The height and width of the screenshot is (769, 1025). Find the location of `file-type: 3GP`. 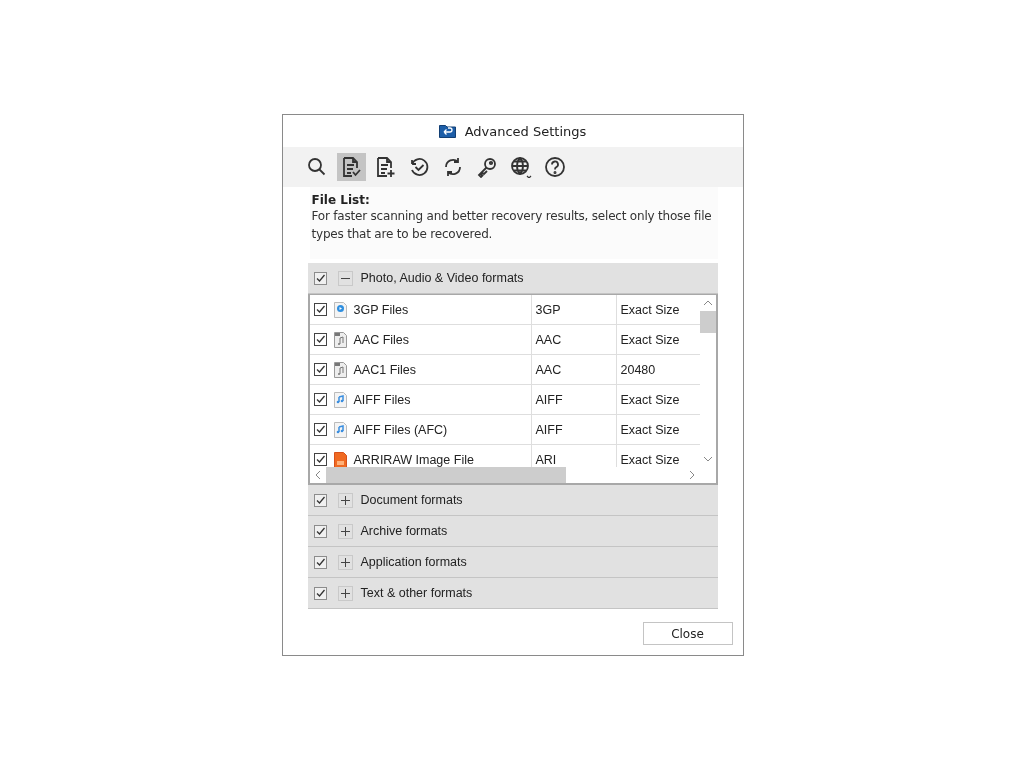

file-type: 3GP is located at coordinates (548, 309).